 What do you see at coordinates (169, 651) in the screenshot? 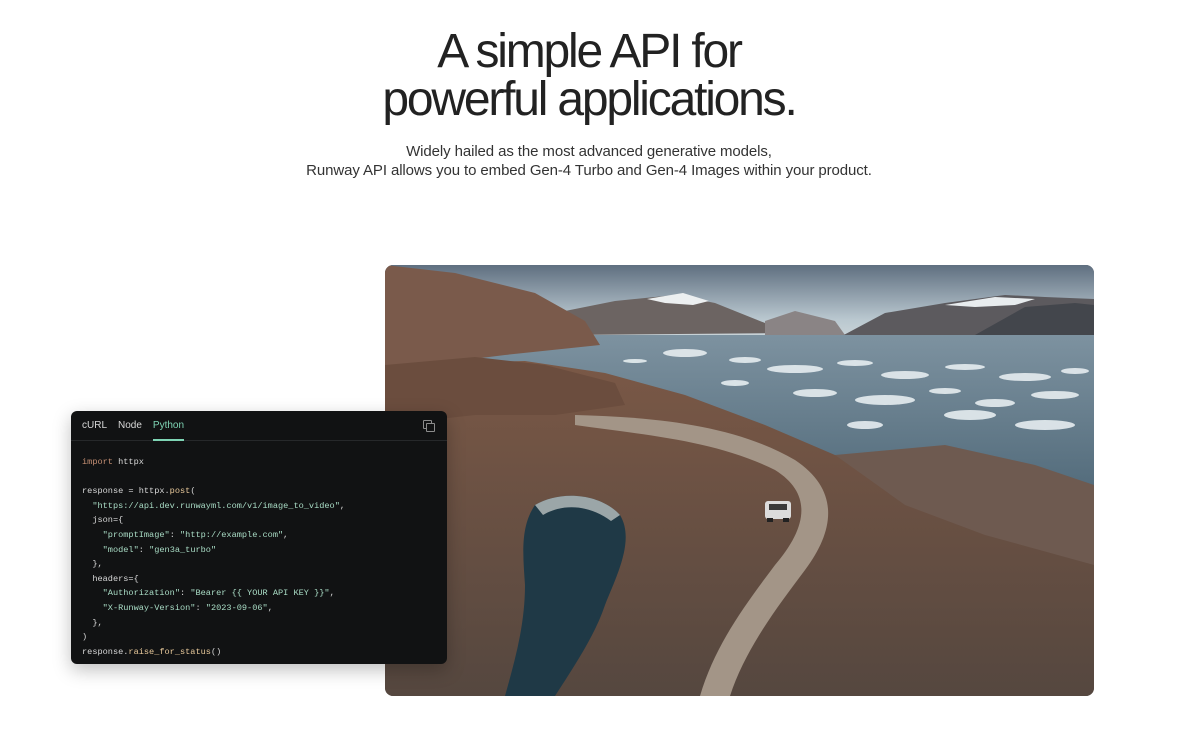
I see `code-token: raise_for_status` at bounding box center [169, 651].